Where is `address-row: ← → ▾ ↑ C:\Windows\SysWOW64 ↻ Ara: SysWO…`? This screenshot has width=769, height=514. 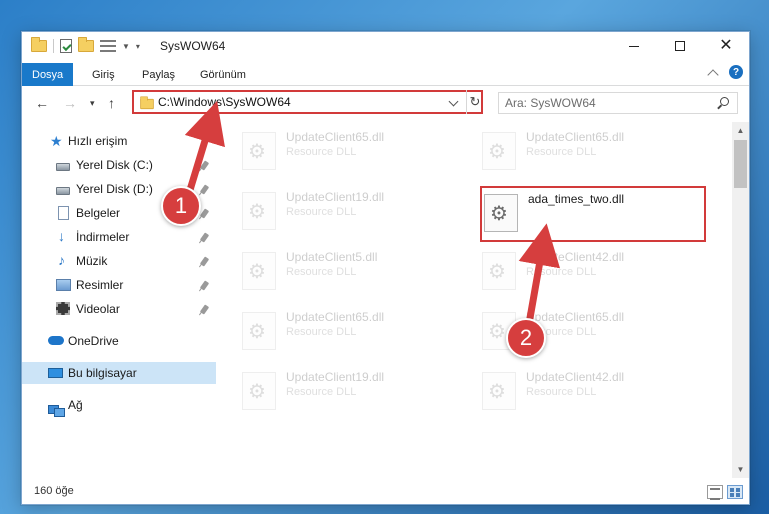 address-row: ← → ▾ ↑ C:\Windows\SysWOW64 ↻ Ara: SysWO… is located at coordinates (385, 103).